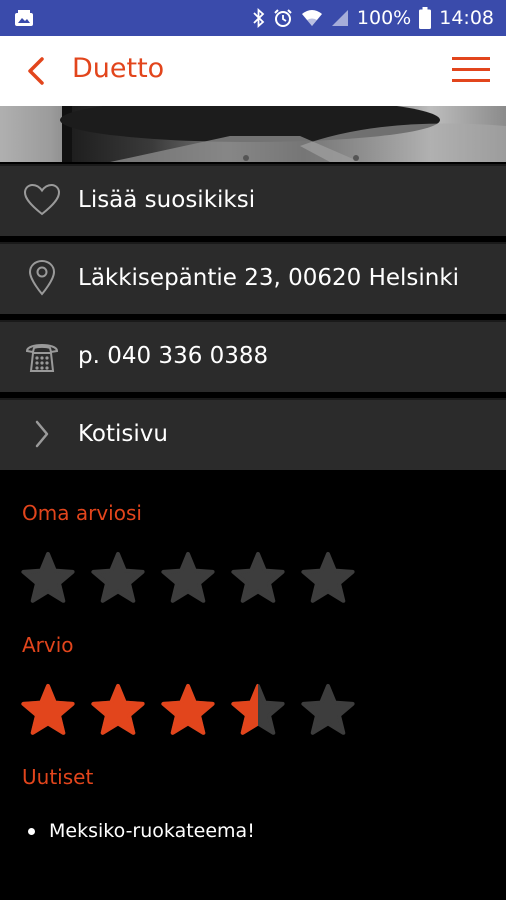  Describe the element at coordinates (31, 831) in the screenshot. I see `bullet` at that location.